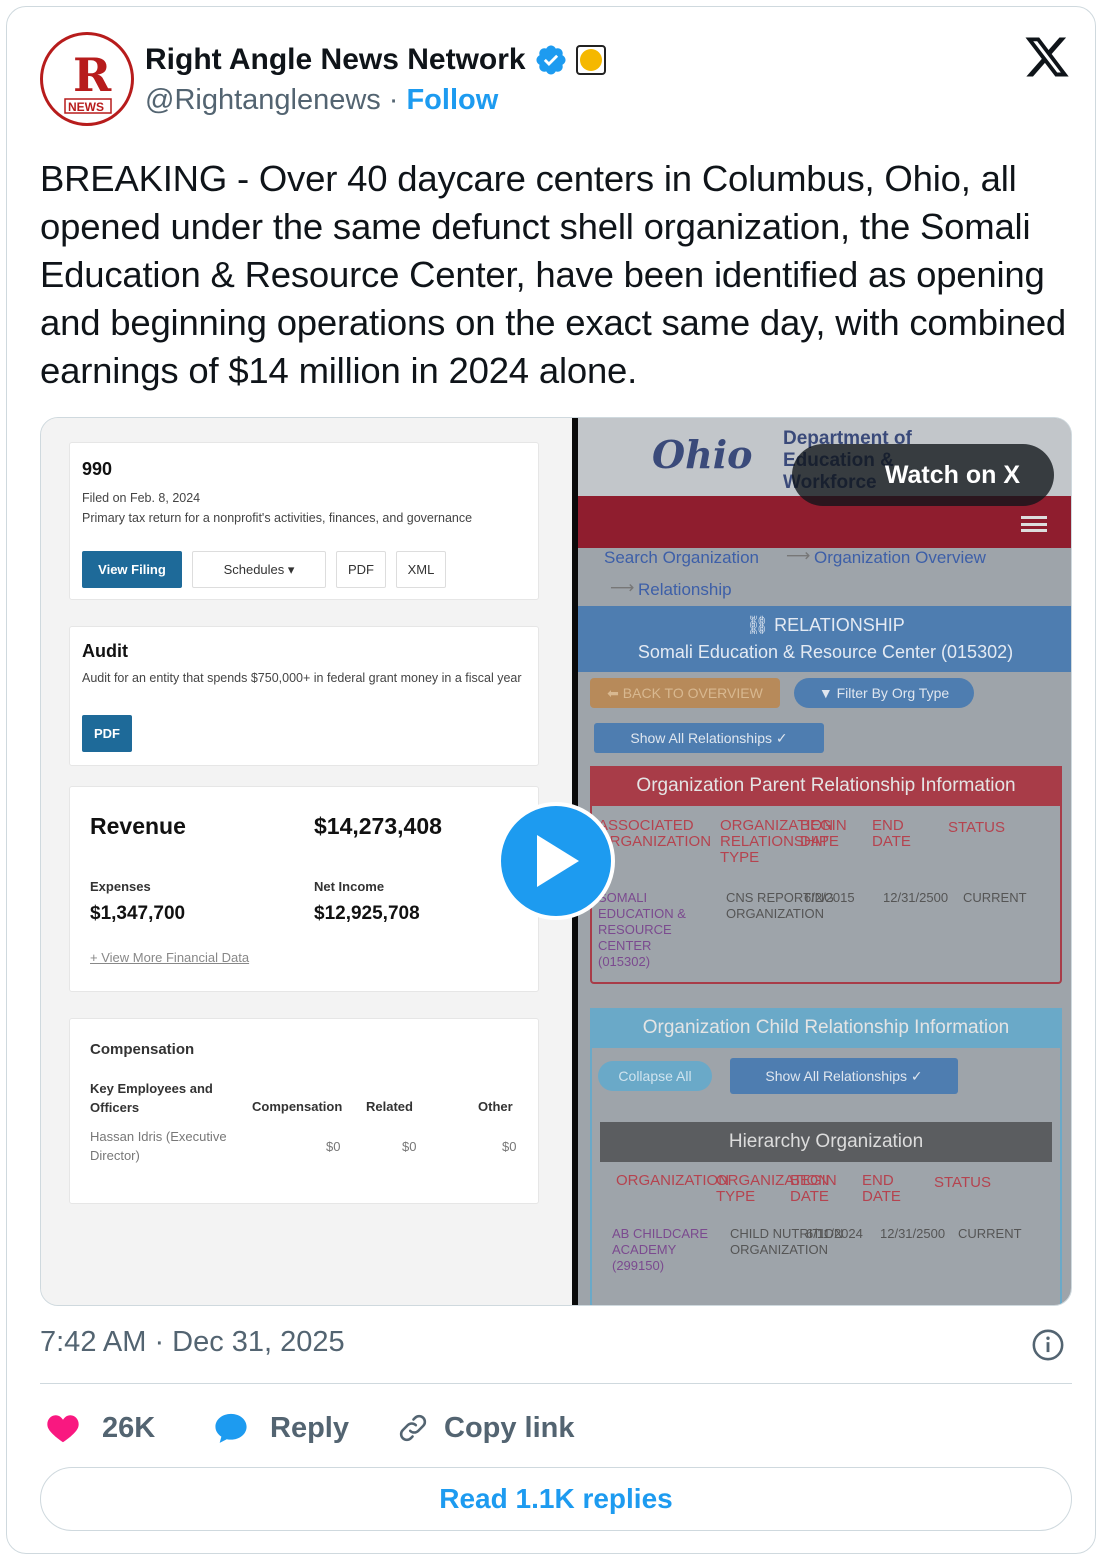 The height and width of the screenshot is (1555, 1097). Describe the element at coordinates (995, 897) in the screenshot. I see `pr-status: CURRENT` at that location.